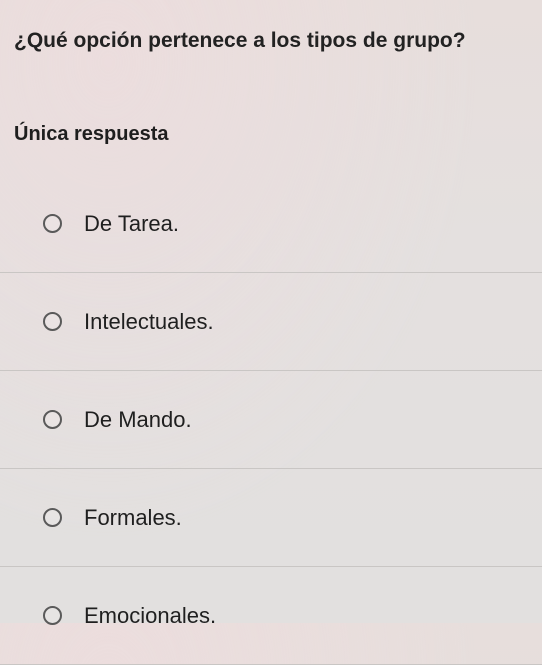 This screenshot has width=542, height=665. Describe the element at coordinates (91, 134) in the screenshot. I see `answer-mode-label: Única respuesta` at that location.